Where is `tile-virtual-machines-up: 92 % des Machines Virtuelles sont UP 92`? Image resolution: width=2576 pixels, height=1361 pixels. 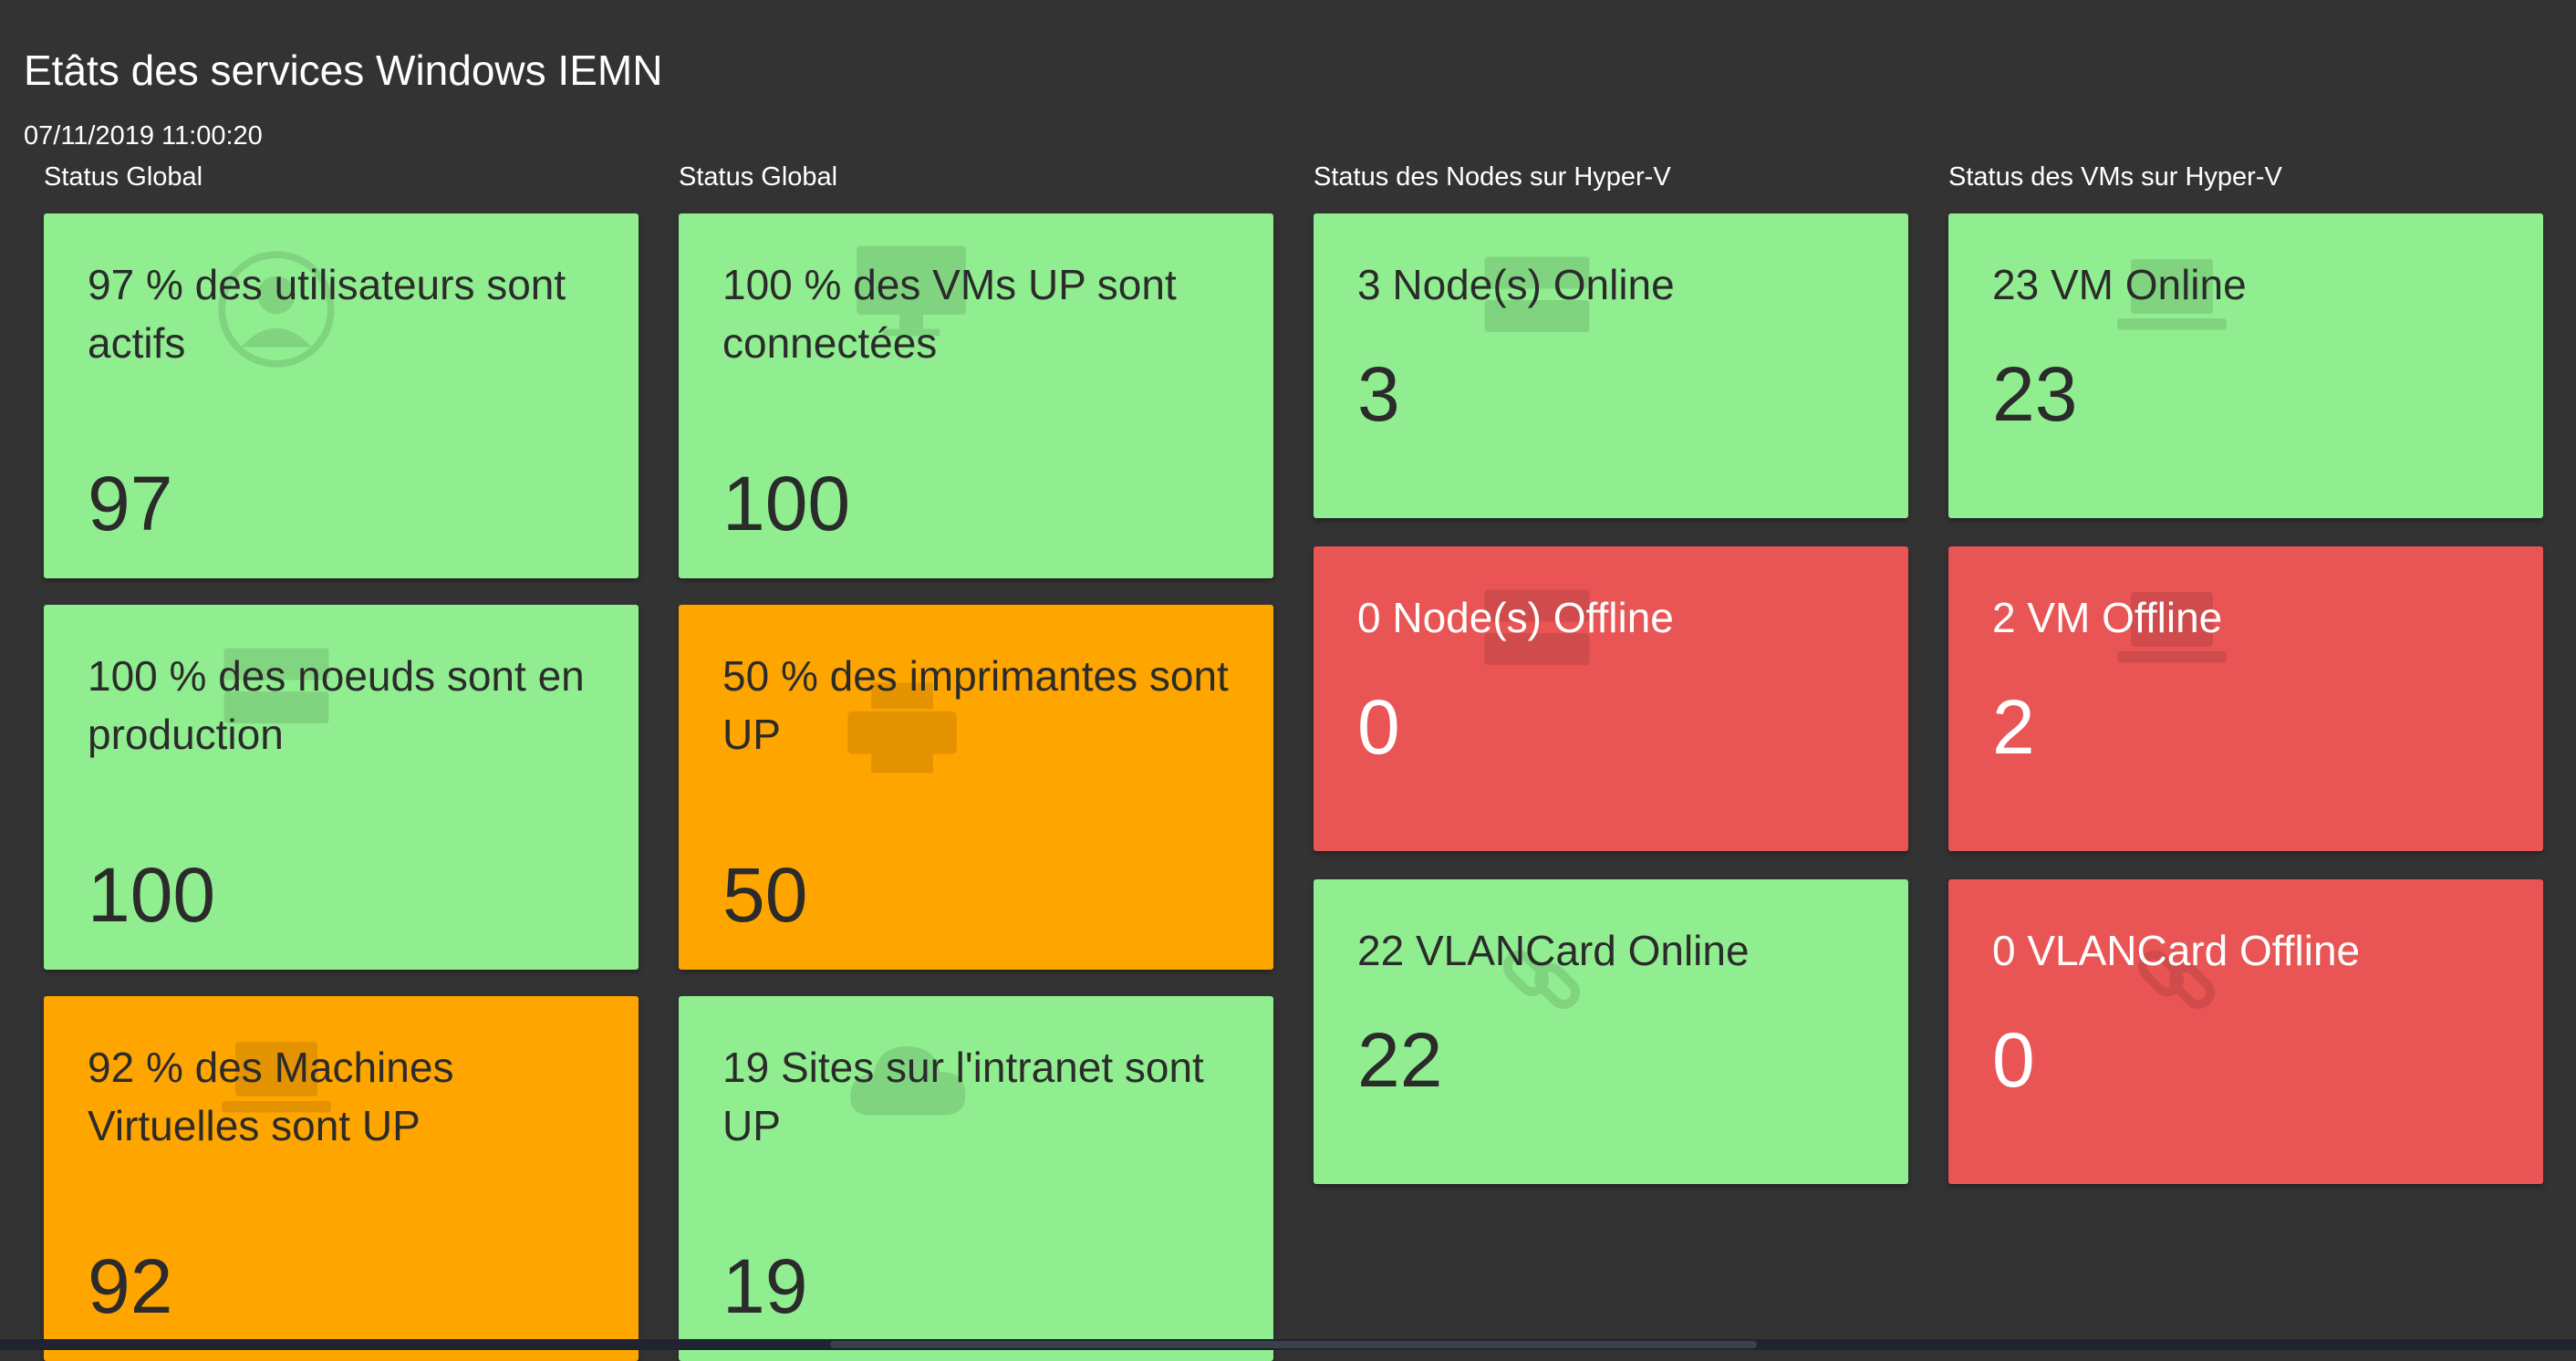 tile-virtual-machines-up: 92 % des Machines Virtuelles sont UP 92 is located at coordinates (341, 1178).